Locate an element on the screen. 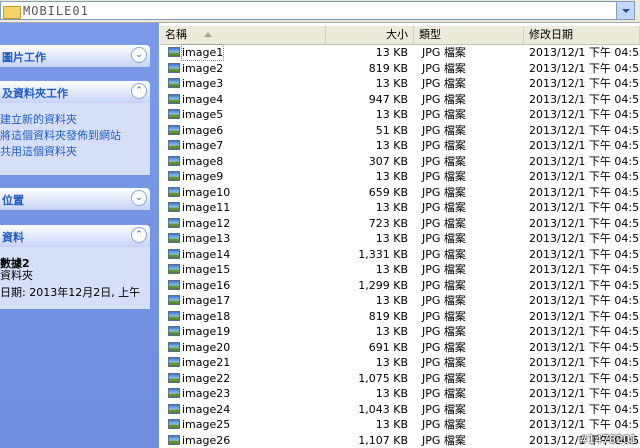  file-tasks-body: 建立新的資料夾 將這個資料夾發佈到網站 共用這個資料夾 is located at coordinates (75, 139).